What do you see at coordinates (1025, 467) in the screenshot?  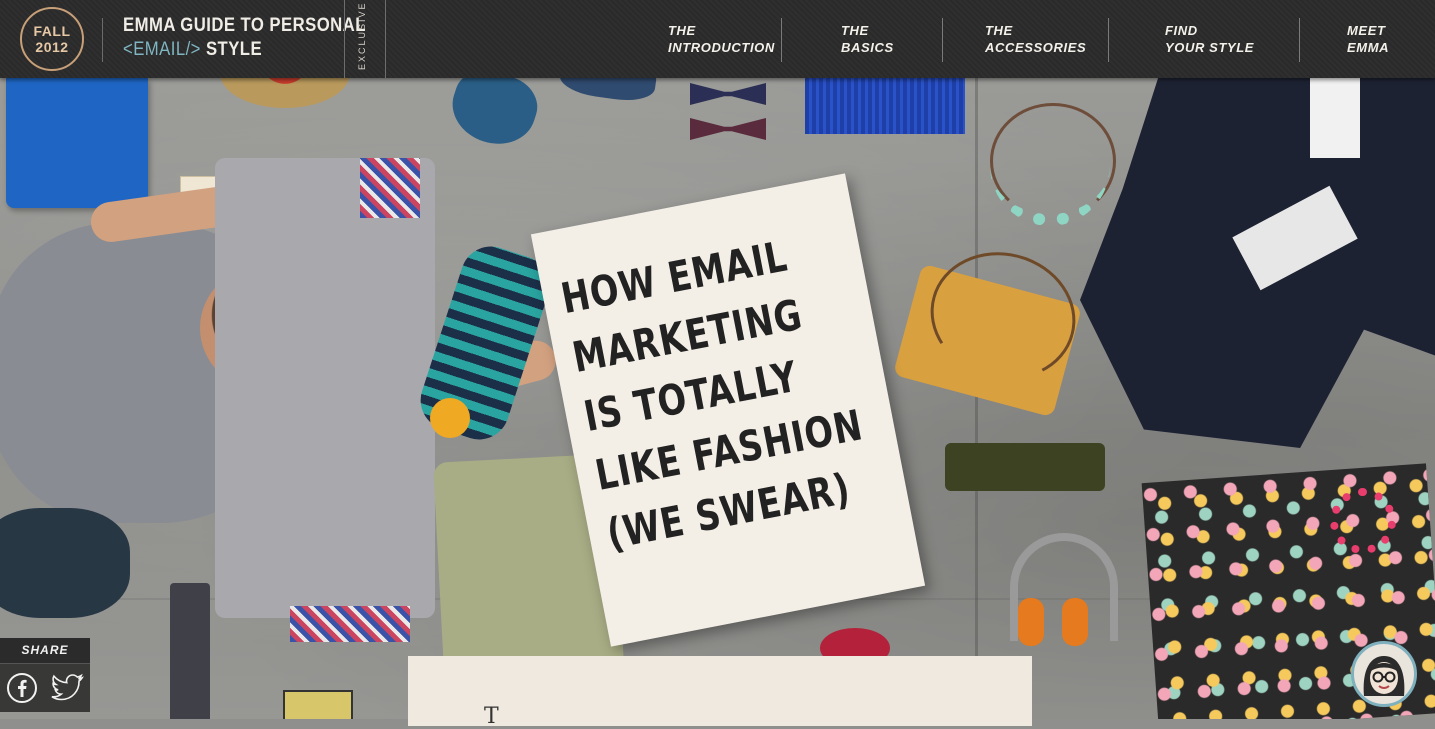 I see `velvet-headband` at bounding box center [1025, 467].